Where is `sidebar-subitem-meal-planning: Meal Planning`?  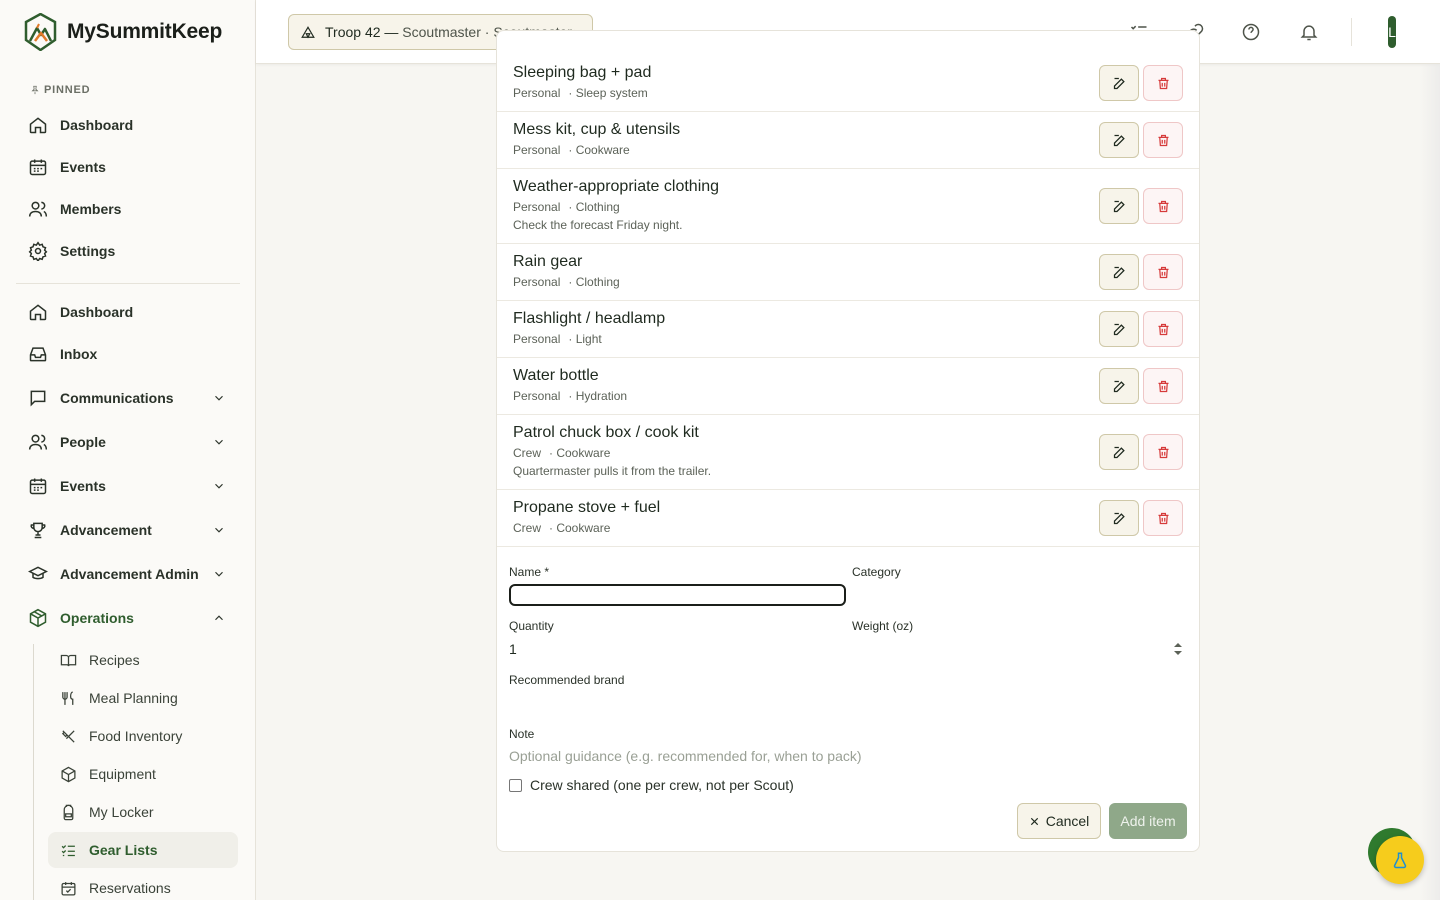
sidebar-subitem-meal-planning: Meal Planning is located at coordinates (143, 698).